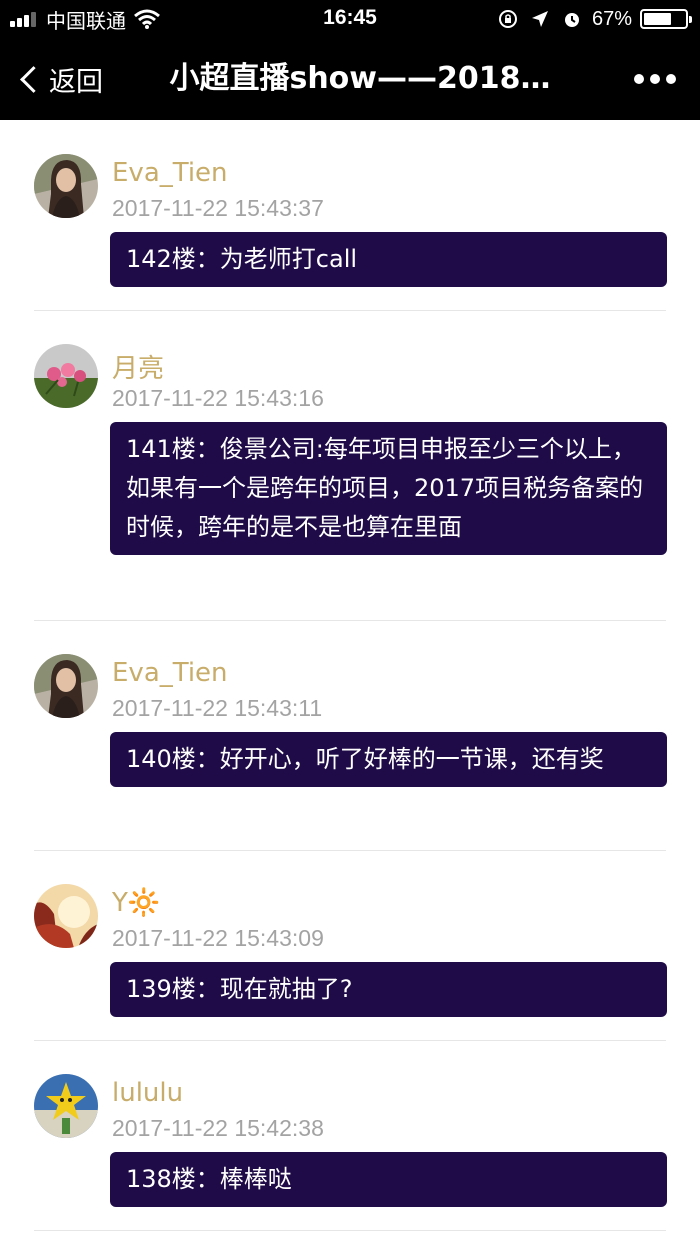  What do you see at coordinates (539, 19) in the screenshot?
I see `location-icon` at bounding box center [539, 19].